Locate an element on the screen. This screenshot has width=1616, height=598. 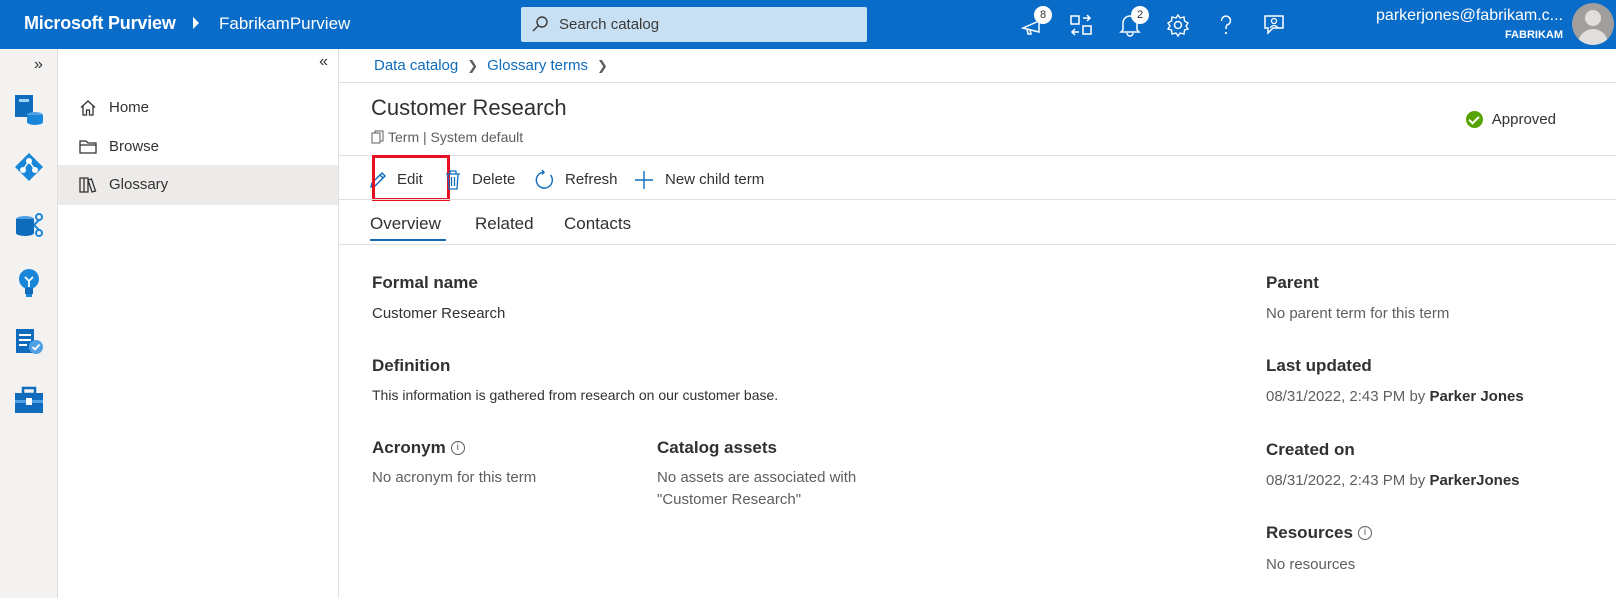
nav-label: Glossary is located at coordinates (139, 184).